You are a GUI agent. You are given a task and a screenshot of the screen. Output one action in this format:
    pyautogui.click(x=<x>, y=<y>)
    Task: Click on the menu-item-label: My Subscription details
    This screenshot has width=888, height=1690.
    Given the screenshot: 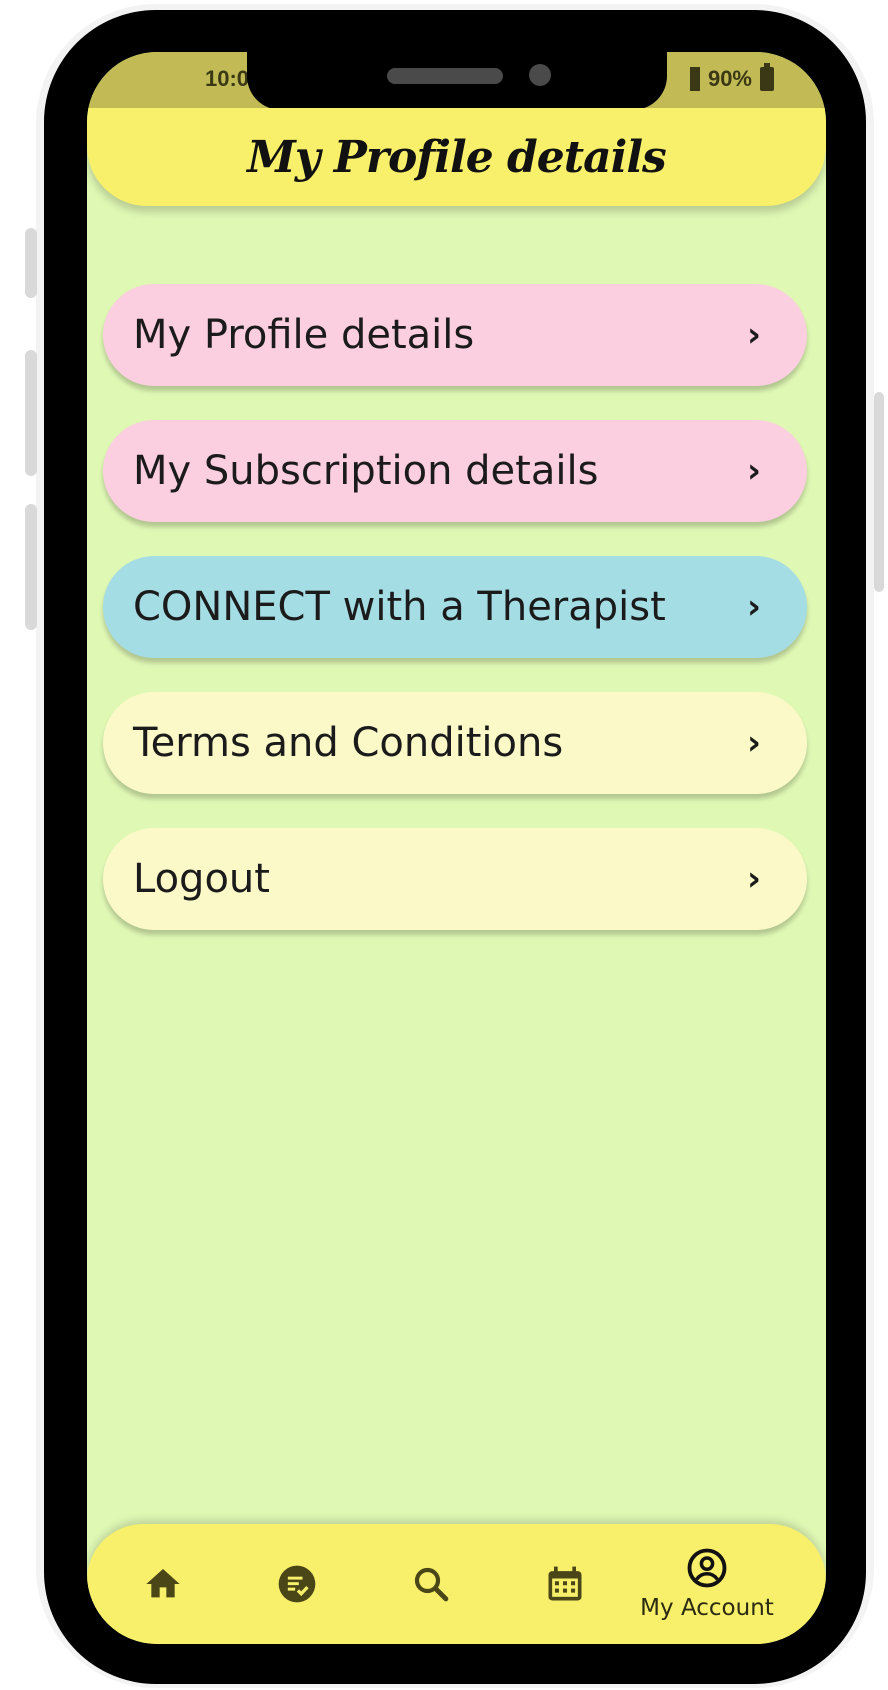 What is the action you would take?
    pyautogui.click(x=366, y=471)
    